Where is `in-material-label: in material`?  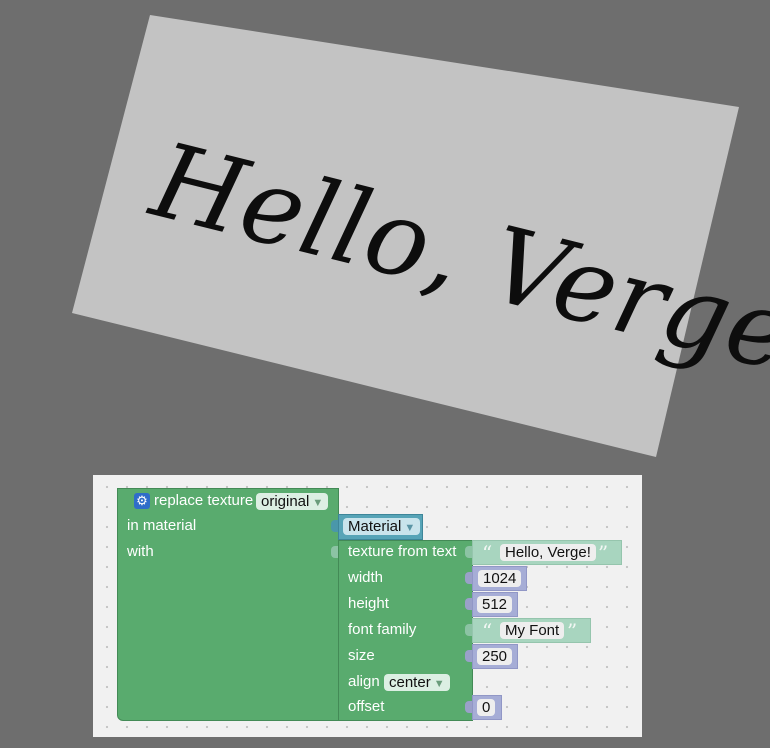 in-material-label: in material is located at coordinates (162, 525).